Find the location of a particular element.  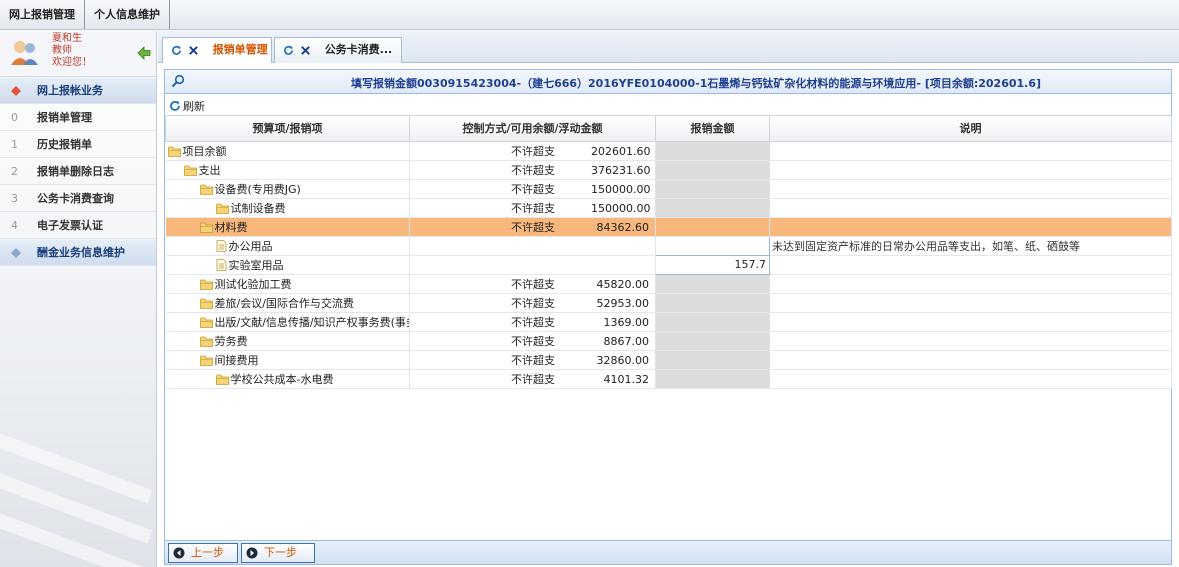

table-row: 实验室用品 157.7 is located at coordinates (668, 264).